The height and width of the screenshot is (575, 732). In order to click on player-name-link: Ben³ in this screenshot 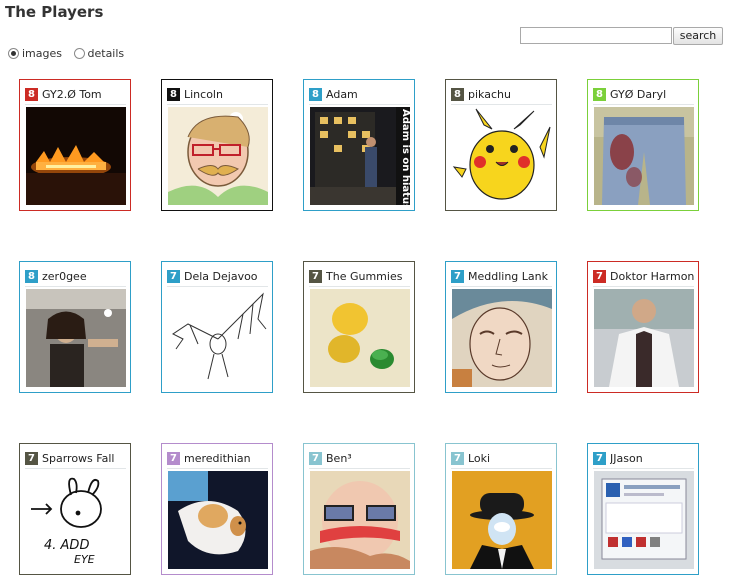, I will do `click(339, 458)`.